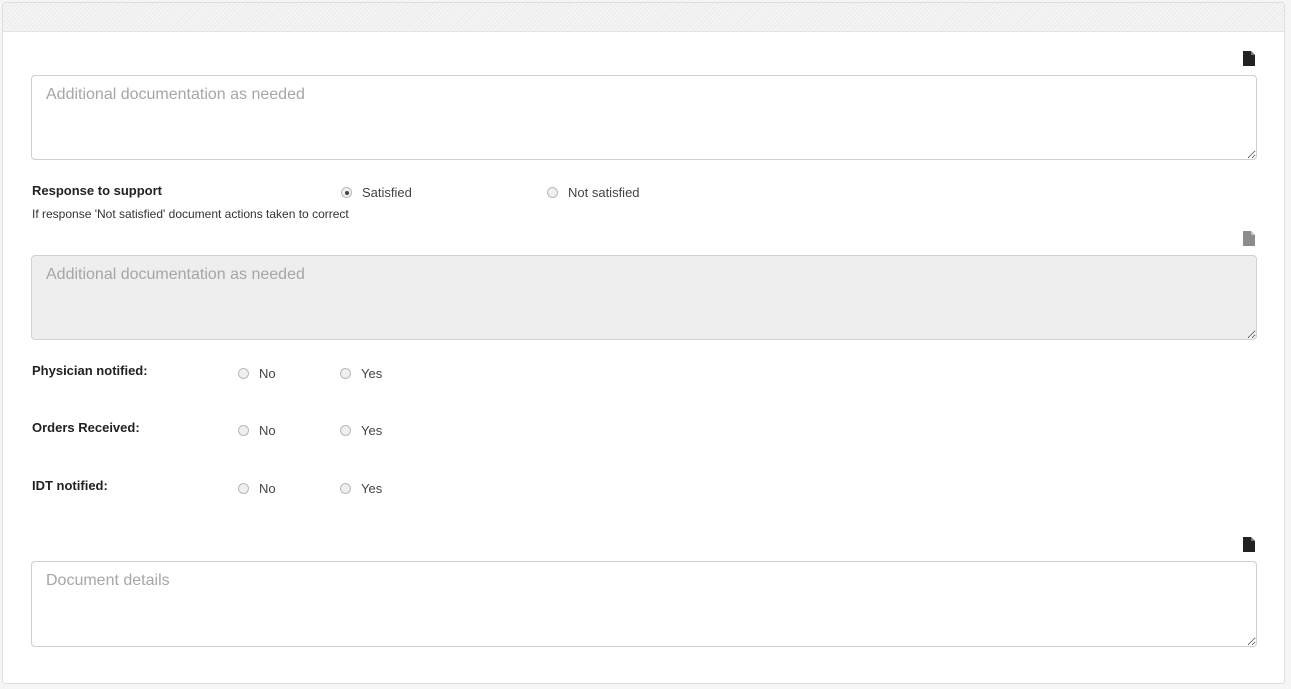  Describe the element at coordinates (345, 373) in the screenshot. I see `radio-dot-physician-yes` at that location.